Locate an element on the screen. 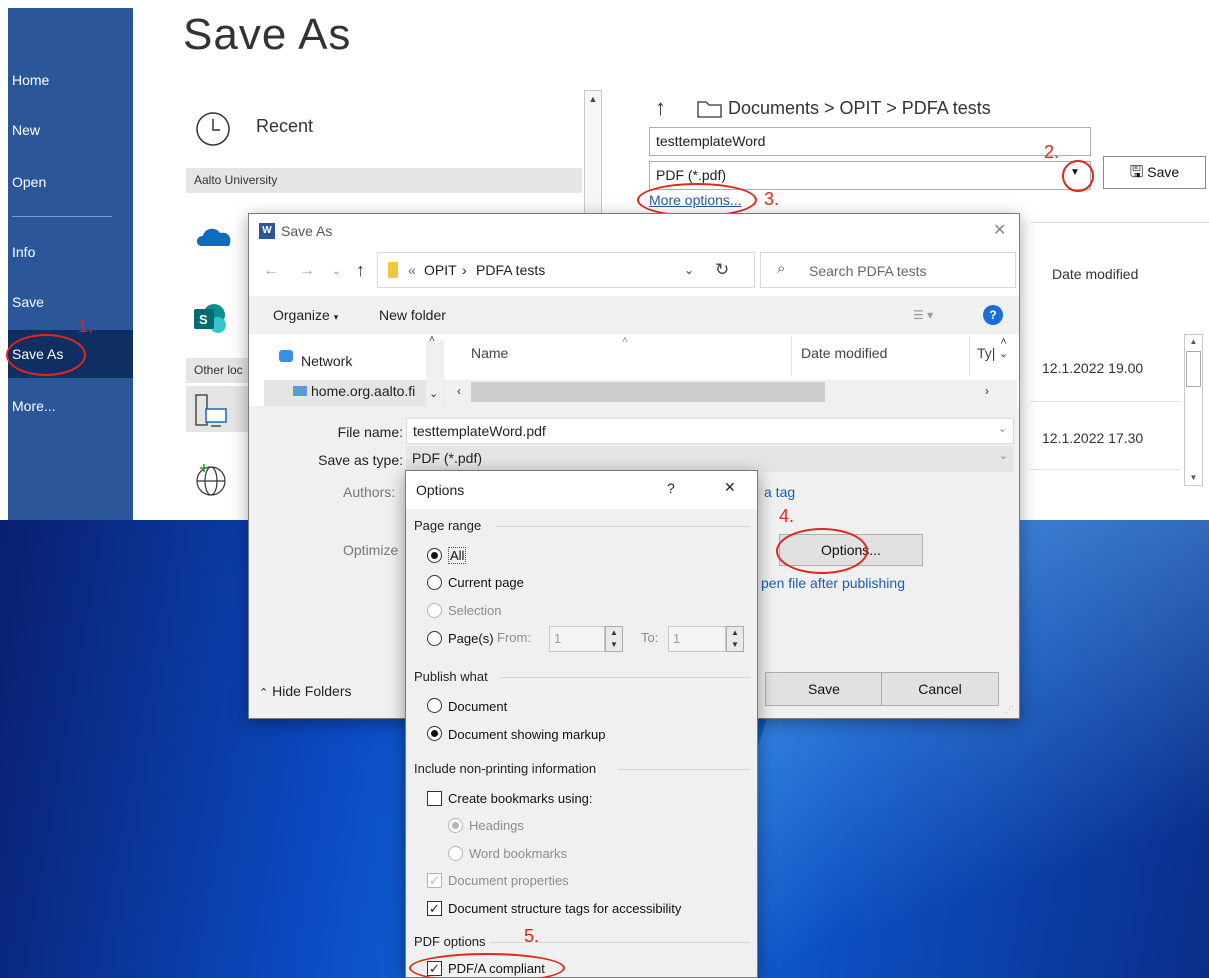  path-overflow: « is located at coordinates (412, 270).